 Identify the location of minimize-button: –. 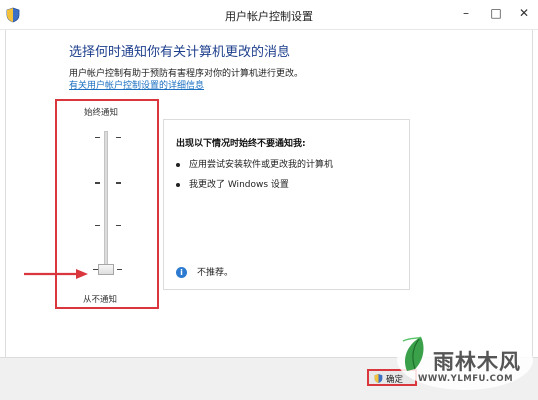
(466, 13).